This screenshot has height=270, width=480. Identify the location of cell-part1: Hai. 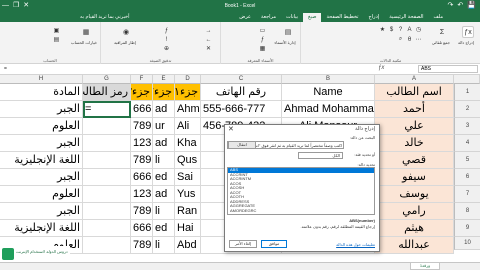
(188, 228).